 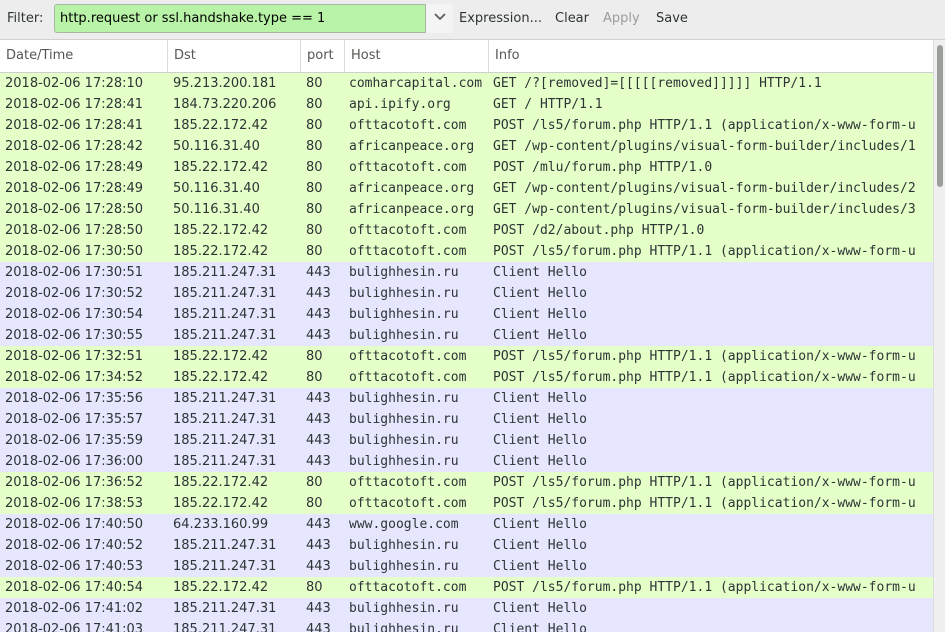 What do you see at coordinates (74, 419) in the screenshot?
I see `packet-time: 2018-02-06 17:35:57` at bounding box center [74, 419].